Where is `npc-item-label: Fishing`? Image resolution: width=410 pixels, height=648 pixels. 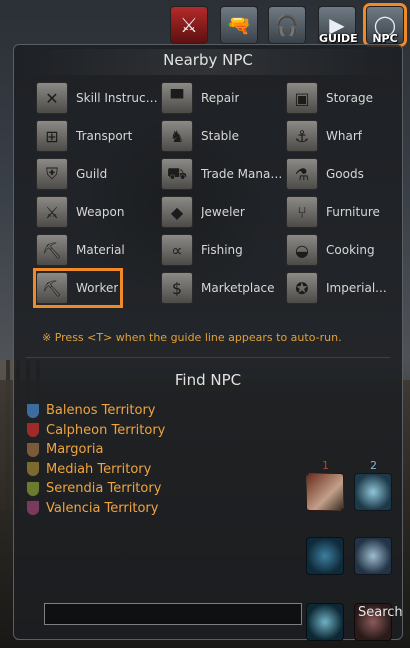 npc-item-label: Fishing is located at coordinates (222, 250).